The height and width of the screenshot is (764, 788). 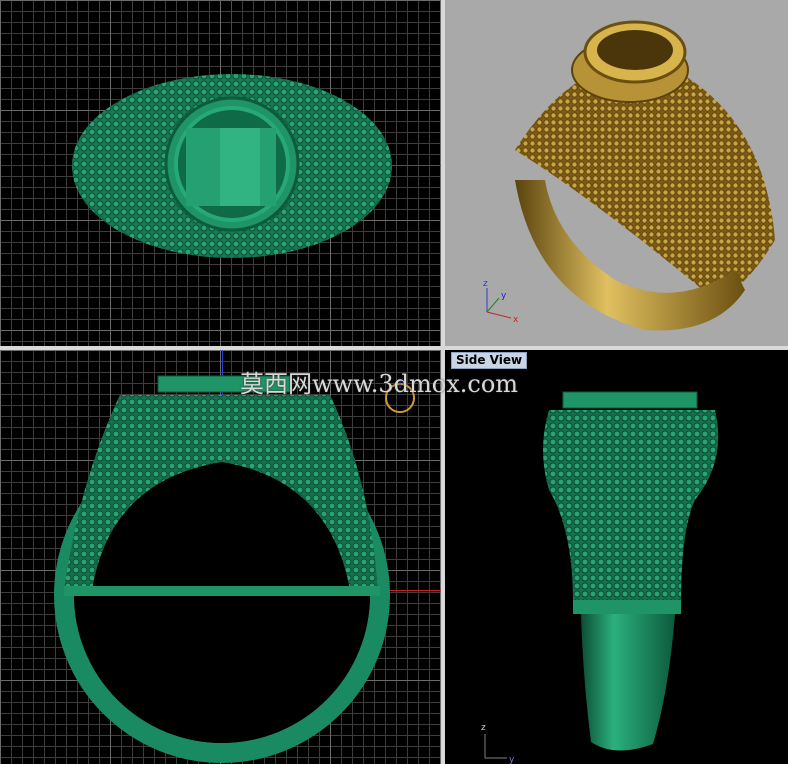 What do you see at coordinates (232, 166) in the screenshot?
I see `ring-top-render` at bounding box center [232, 166].